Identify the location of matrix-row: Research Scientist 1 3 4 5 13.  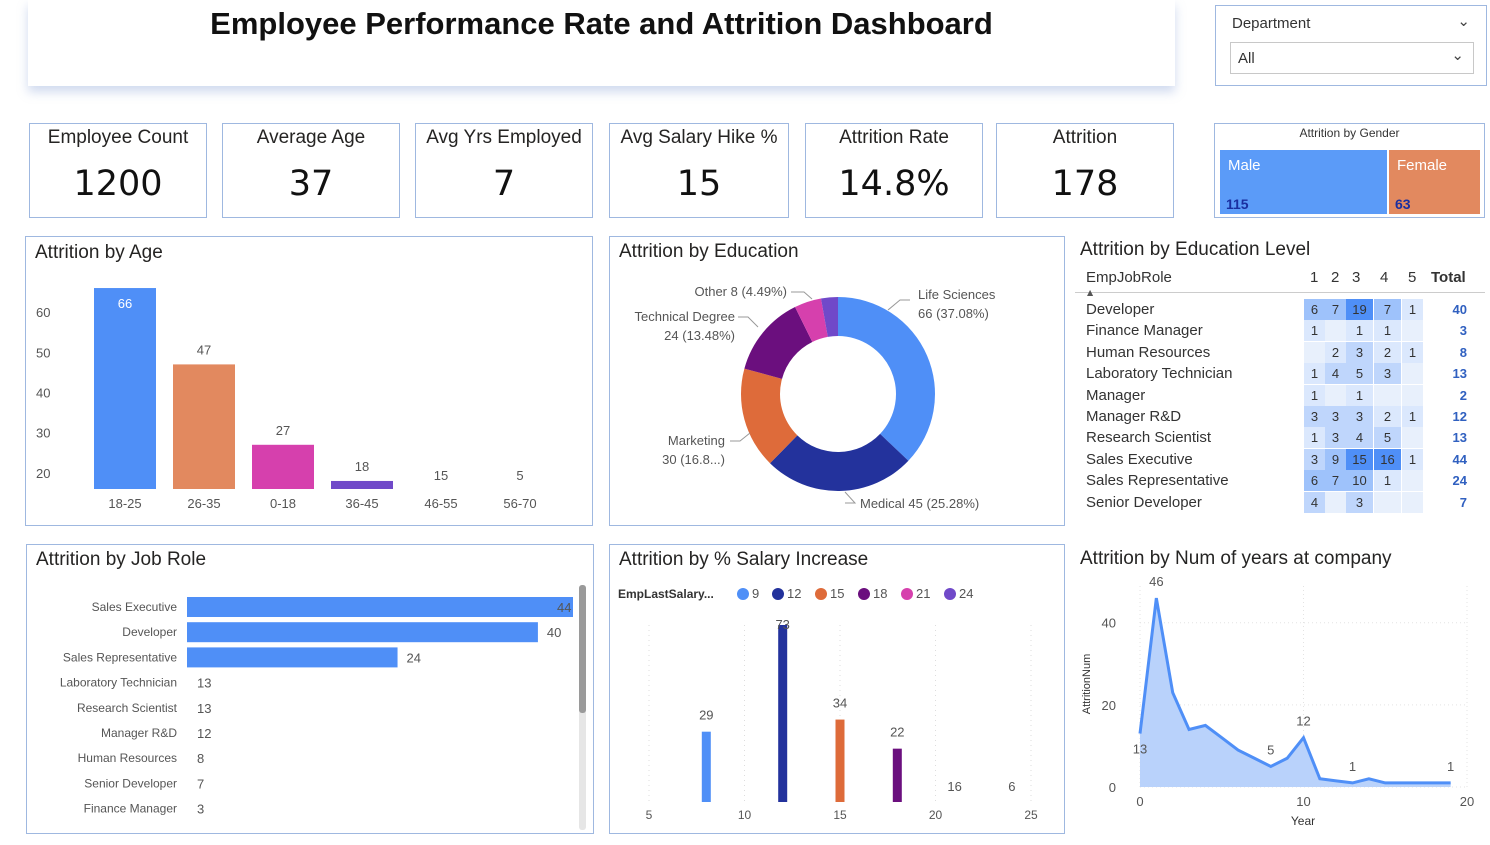
(1280, 438).